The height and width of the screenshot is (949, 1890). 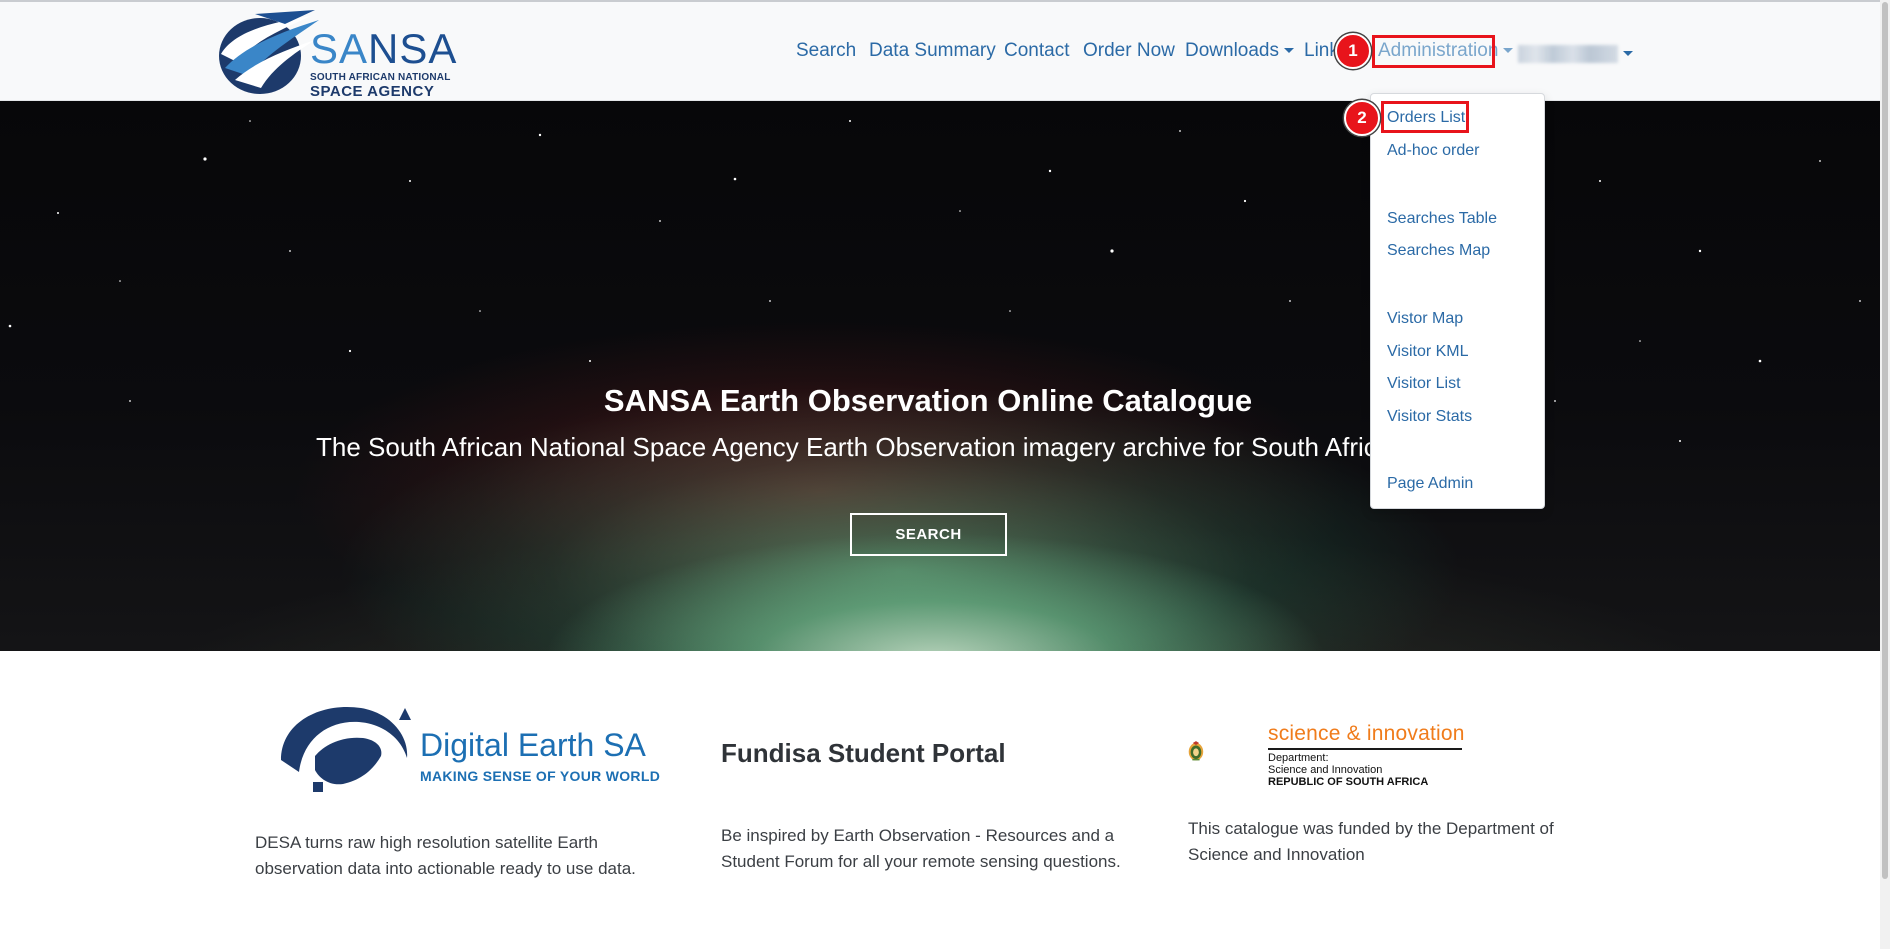 What do you see at coordinates (1366, 733) in the screenshot?
I see `dsi-brand-name: science & innovation` at bounding box center [1366, 733].